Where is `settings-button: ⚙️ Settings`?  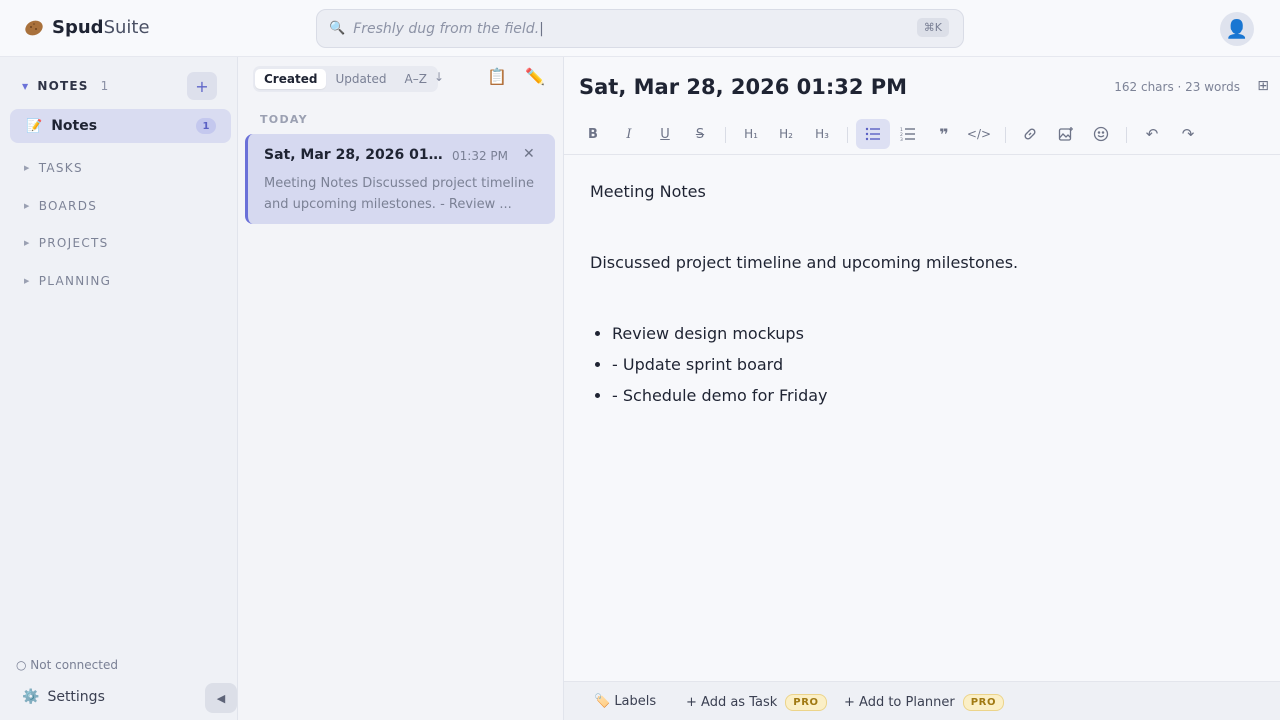
settings-button: ⚙️ Settings is located at coordinates (63, 697).